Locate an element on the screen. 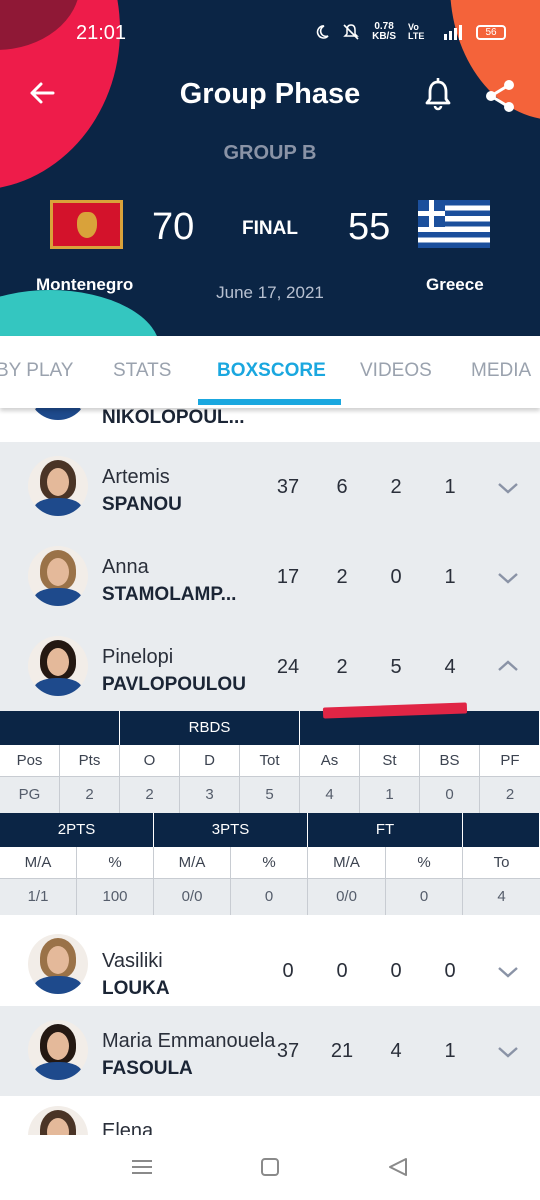 The image size is (540, 1200). player-row: Maria Emmanouela FASOULA 37 21 4 1 is located at coordinates (270, 1051).